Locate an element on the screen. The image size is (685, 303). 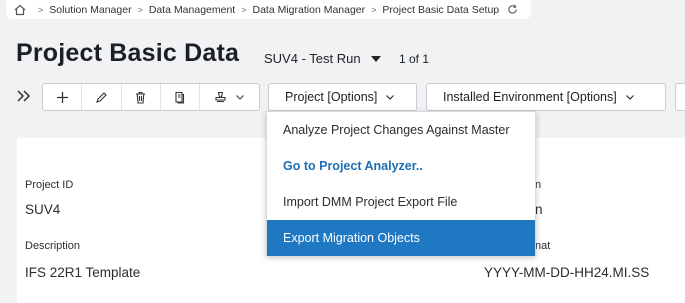
trash-icon is located at coordinates (141, 97).